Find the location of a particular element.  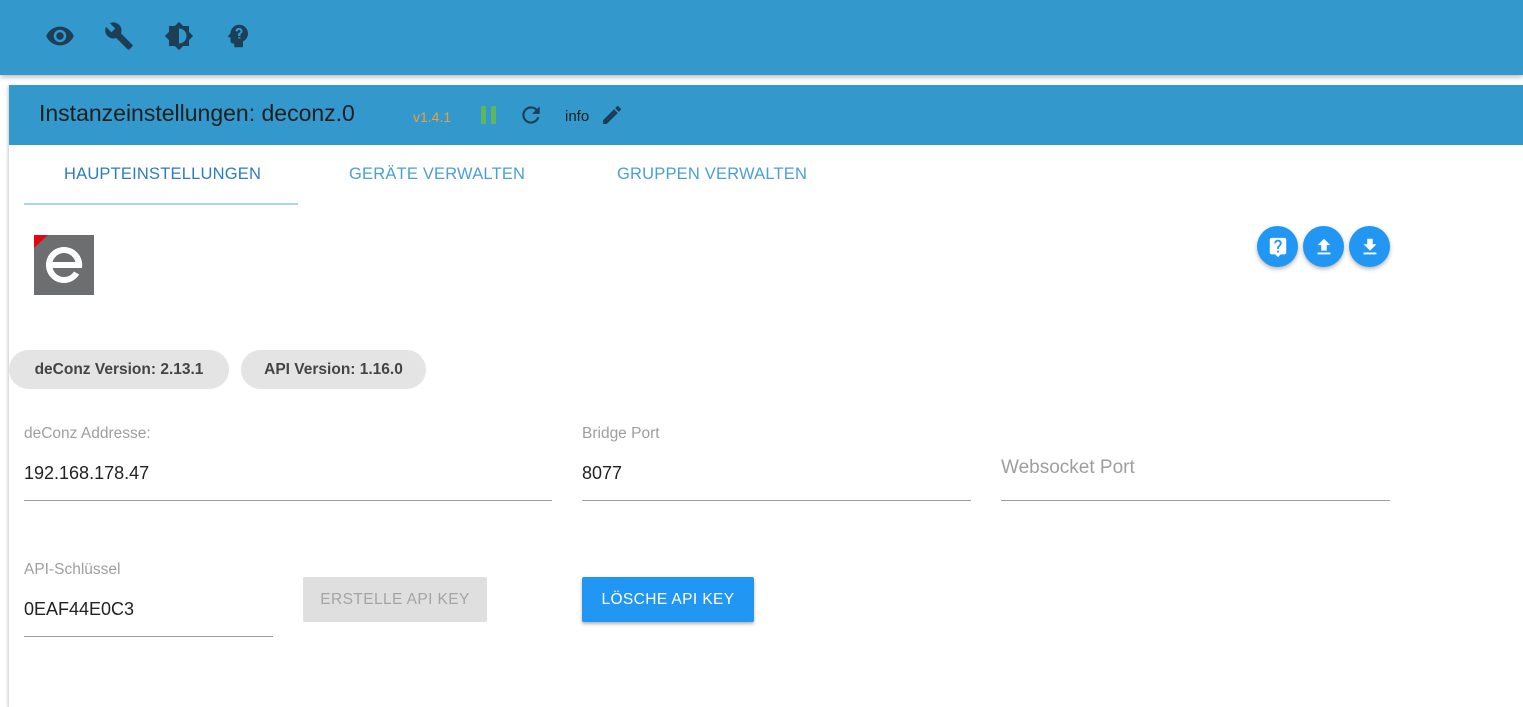

version-label: v1.4.1 is located at coordinates (432, 117).